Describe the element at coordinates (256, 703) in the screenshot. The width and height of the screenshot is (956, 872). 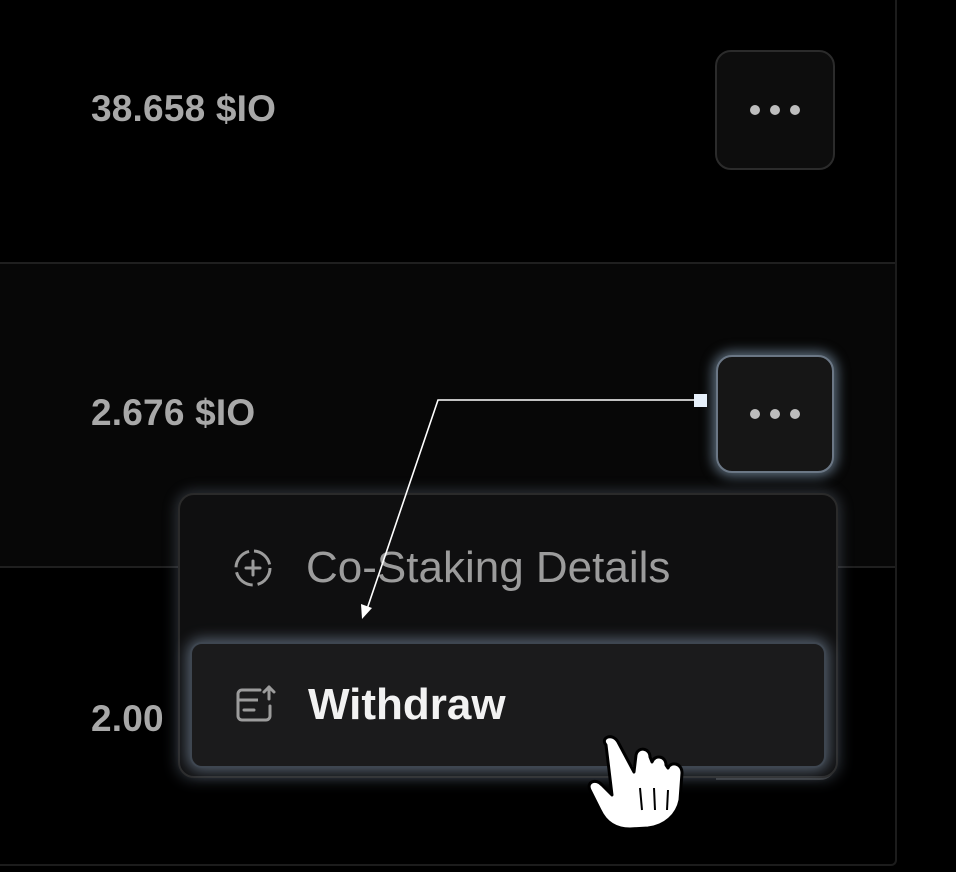
I see `withdraw-card-icon` at that location.